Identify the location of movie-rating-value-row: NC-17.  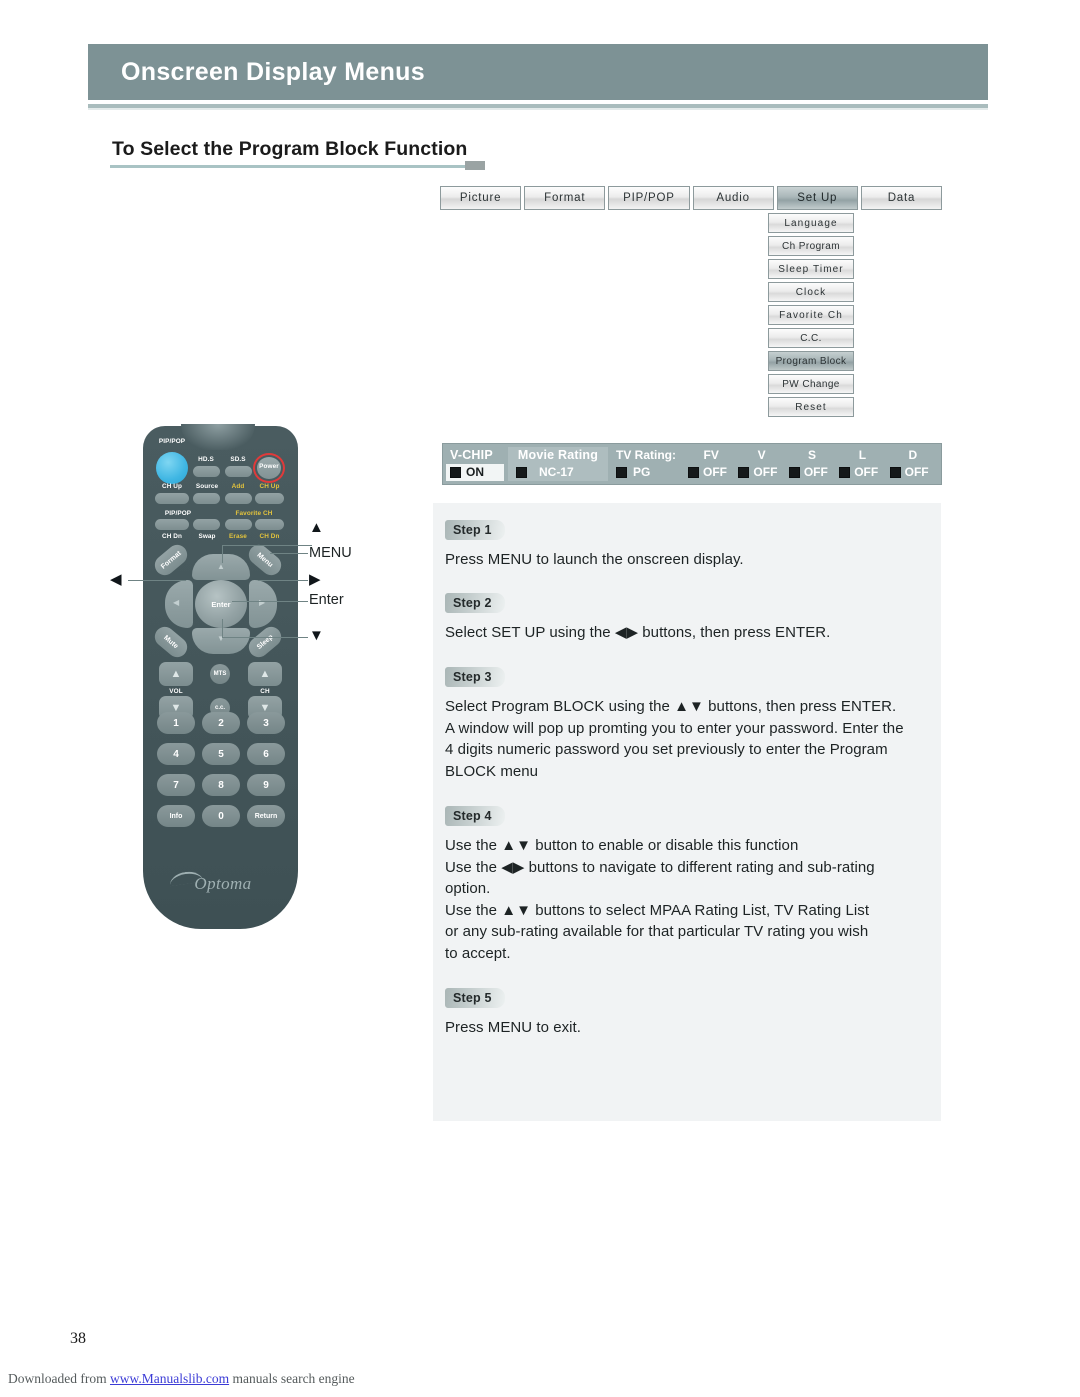
(558, 472).